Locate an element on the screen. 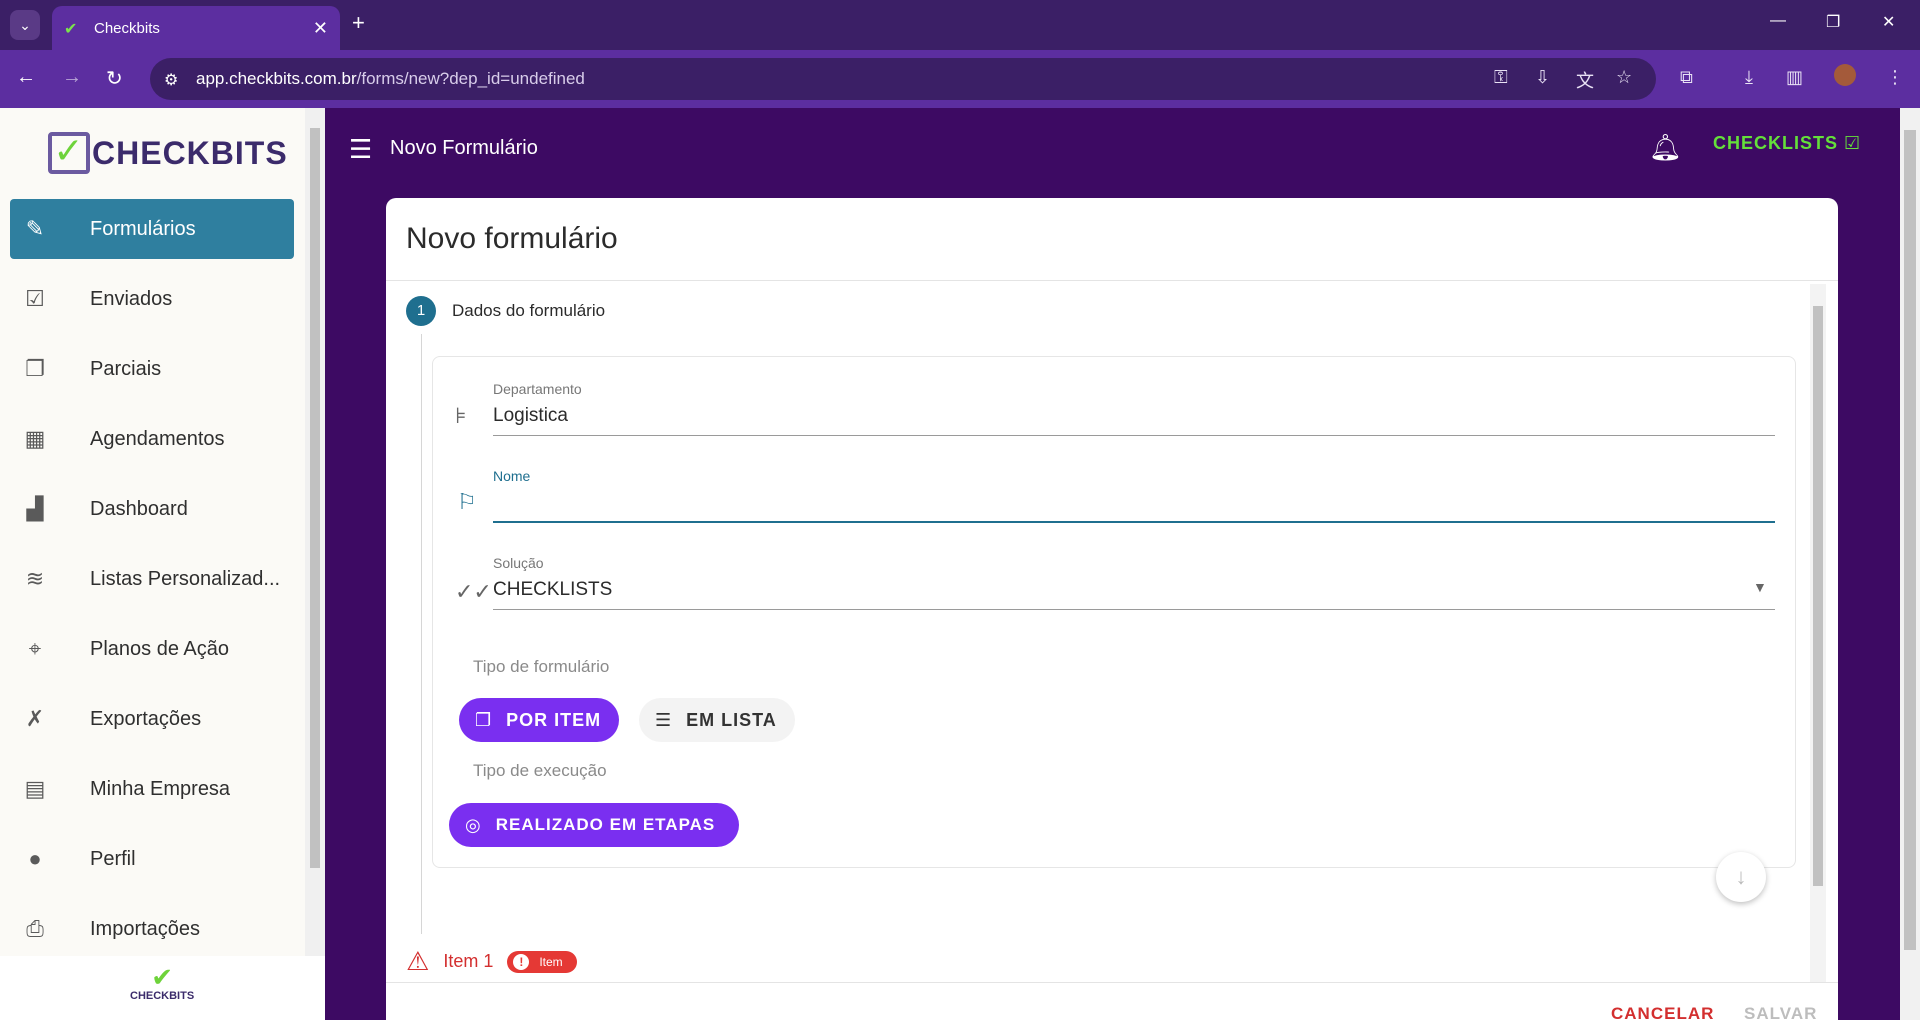 The height and width of the screenshot is (1020, 1920). mini-logo-check-icon: ✔ is located at coordinates (162, 977).